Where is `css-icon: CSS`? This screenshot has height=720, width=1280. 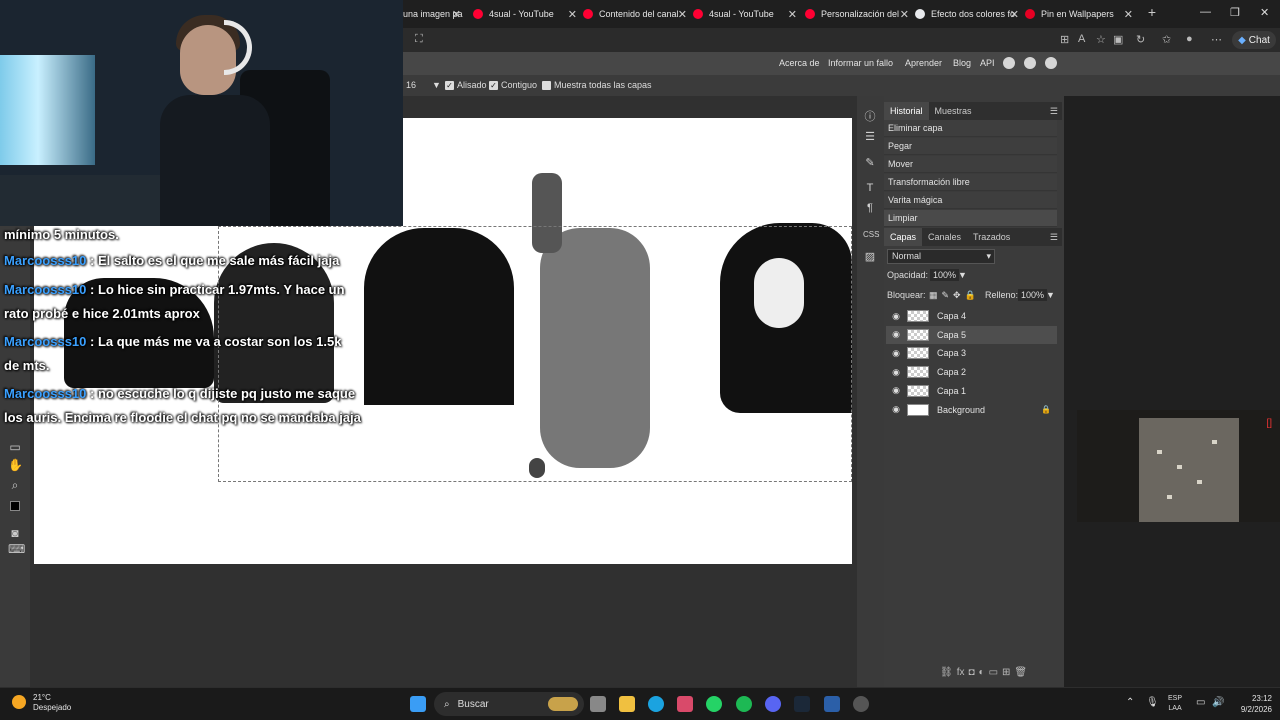
css-icon: CSS is located at coordinates (871, 237).